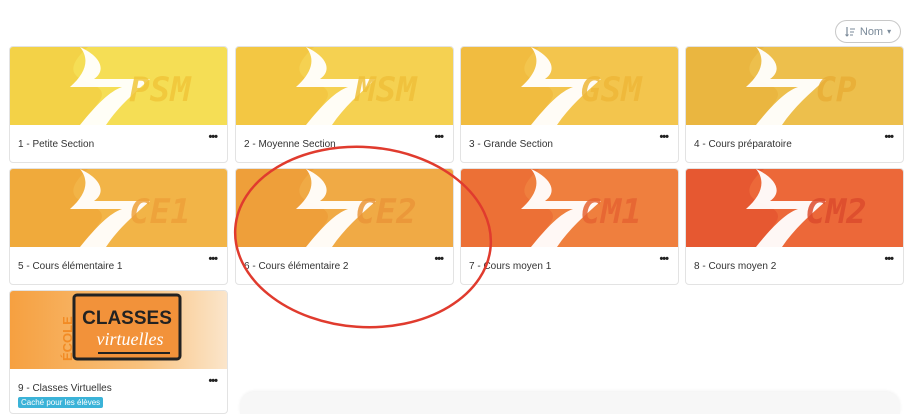  I want to click on course-card-cp: CP 4 - Cours préparatoire •••, so click(794, 104).